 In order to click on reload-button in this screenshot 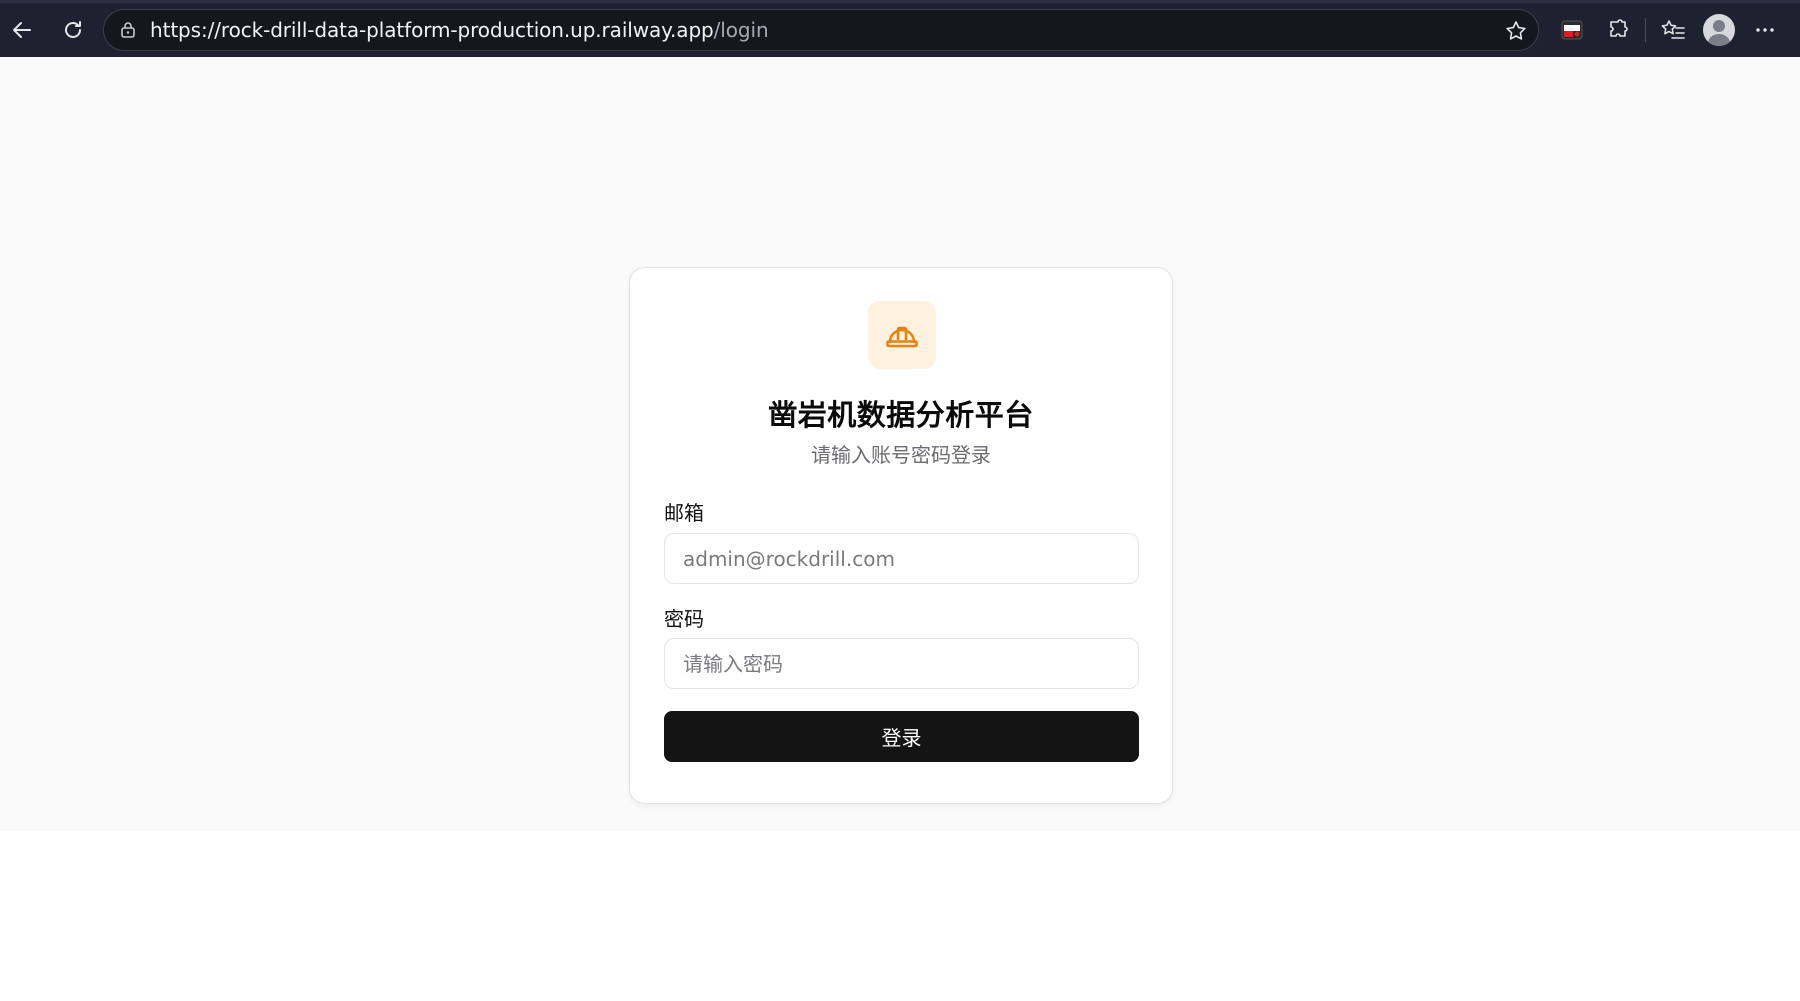, I will do `click(73, 30)`.